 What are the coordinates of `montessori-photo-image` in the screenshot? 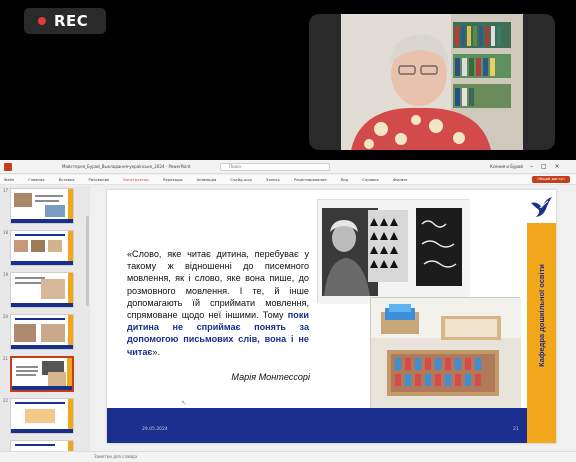 It's located at (394, 252).